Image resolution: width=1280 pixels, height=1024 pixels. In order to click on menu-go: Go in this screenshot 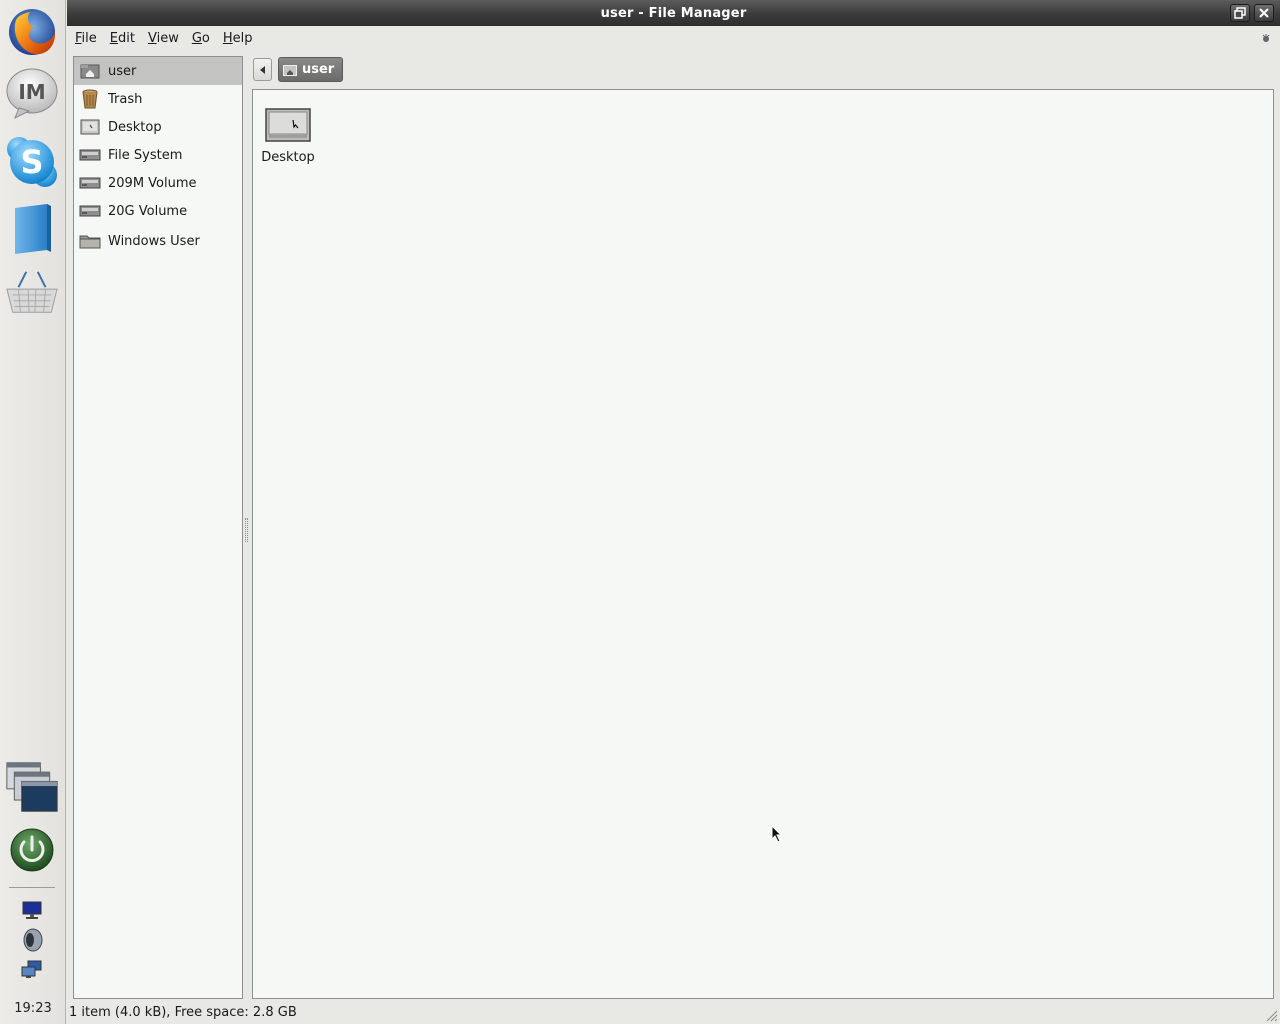, I will do `click(201, 38)`.